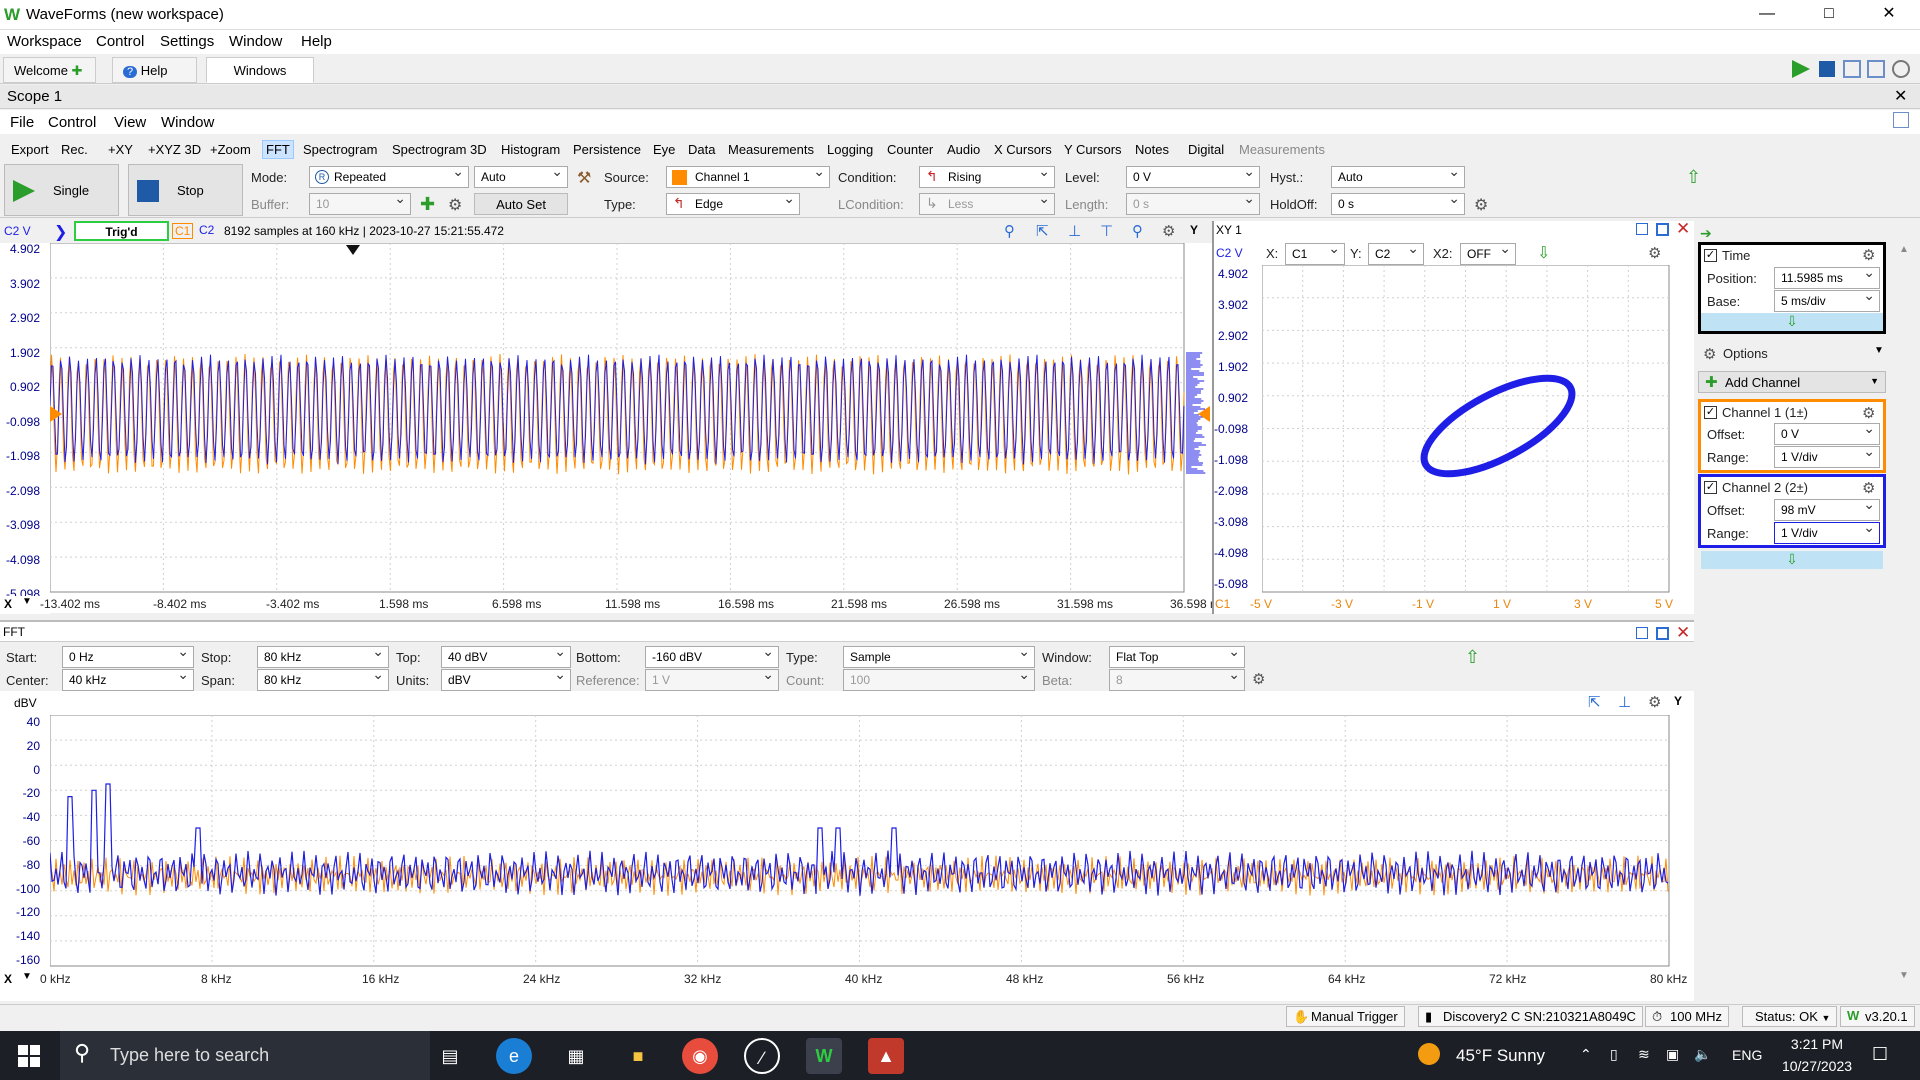 The image size is (1920, 1080). What do you see at coordinates (61, 190) in the screenshot?
I see `single-button: Single` at bounding box center [61, 190].